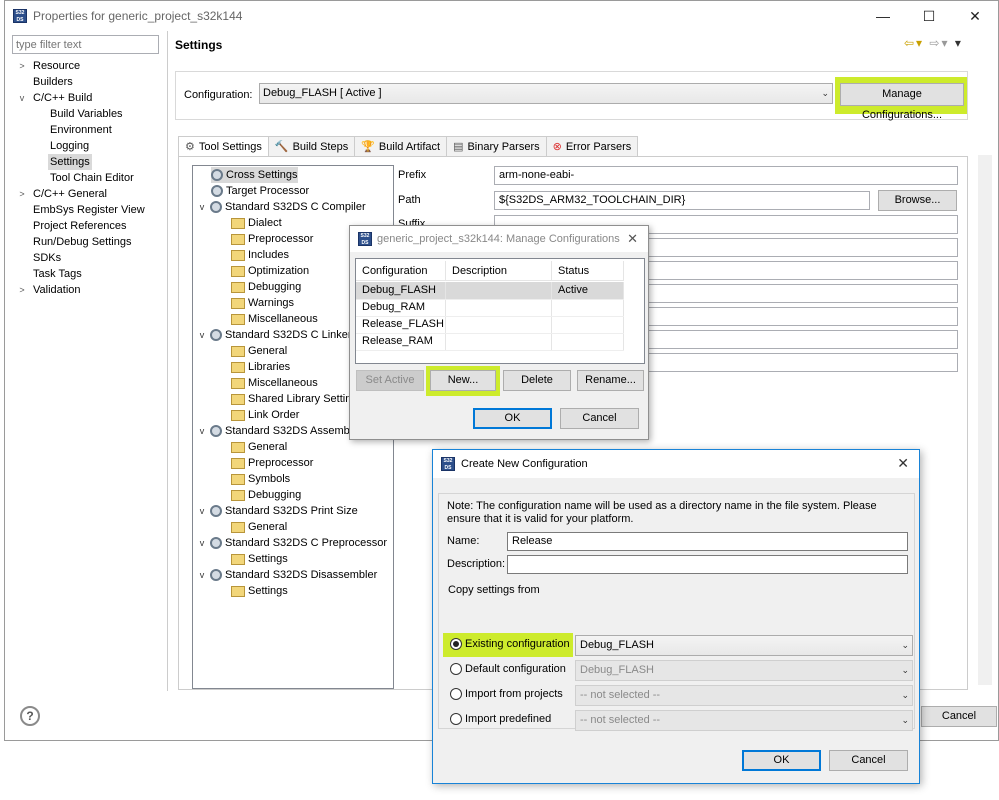  What do you see at coordinates (85, 44) in the screenshot?
I see `filter-input` at bounding box center [85, 44].